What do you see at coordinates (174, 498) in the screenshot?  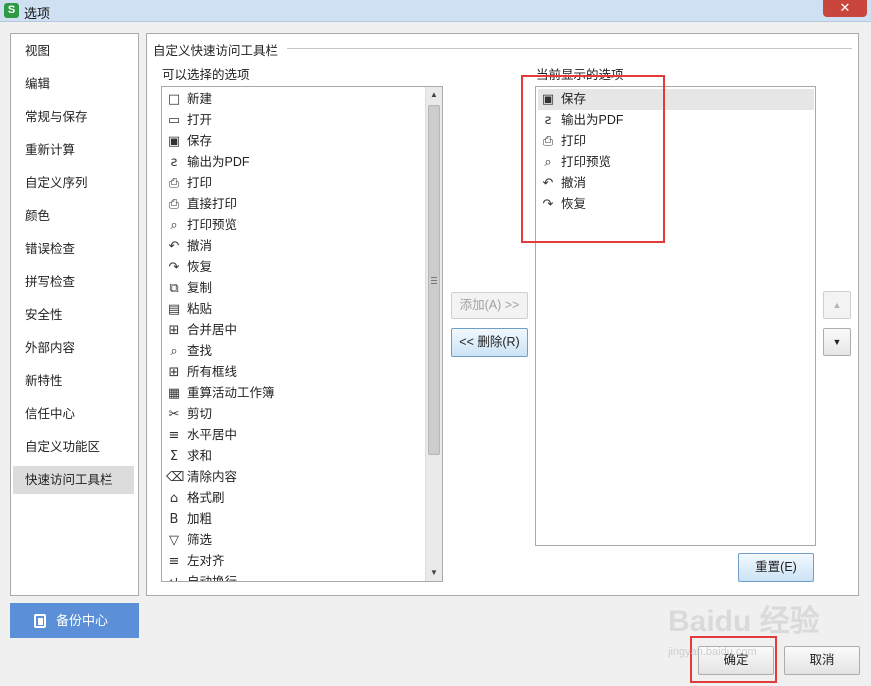 I see `item-icon: ⌂` at bounding box center [174, 498].